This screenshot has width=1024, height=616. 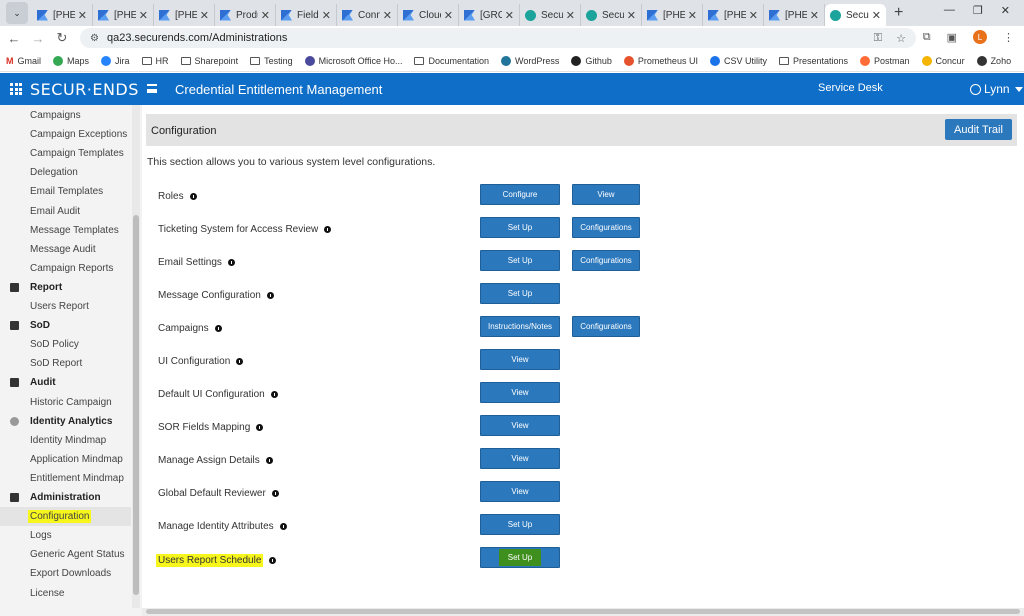 I want to click on default-ui-configuration-view-button: View, so click(x=520, y=392).